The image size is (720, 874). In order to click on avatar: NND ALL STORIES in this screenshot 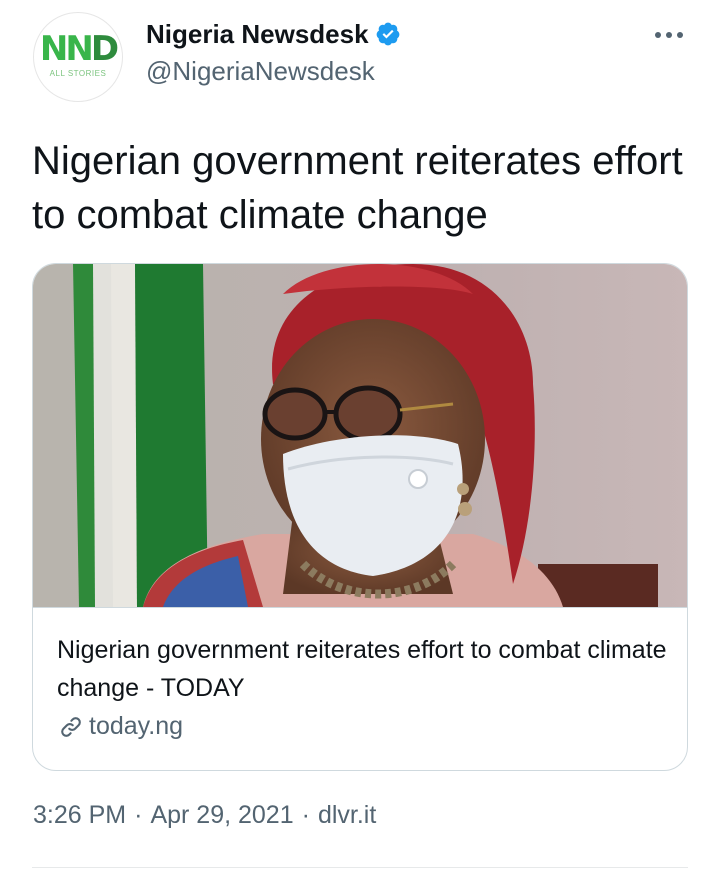, I will do `click(78, 57)`.